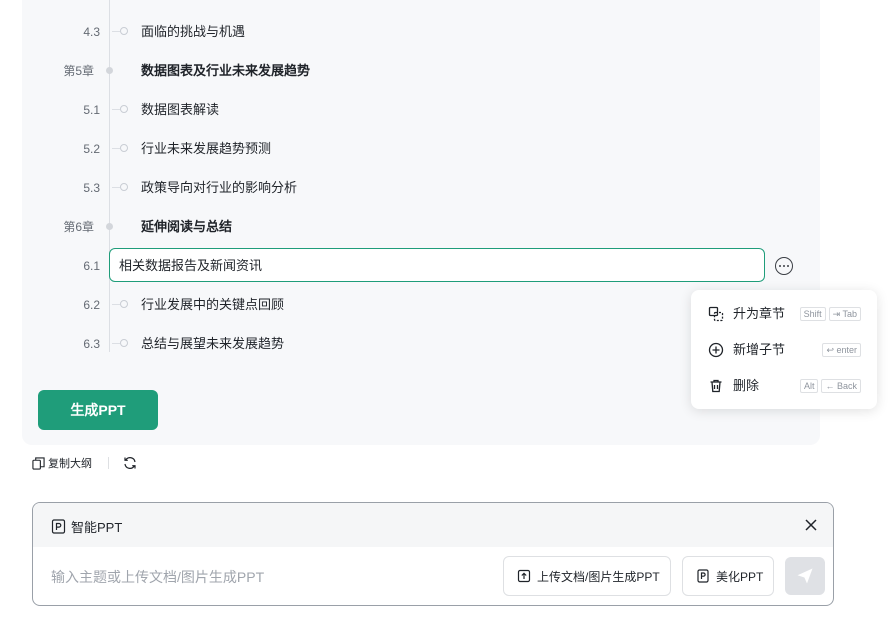 The height and width of the screenshot is (619, 891). I want to click on section-number: 5.2, so click(91, 149).